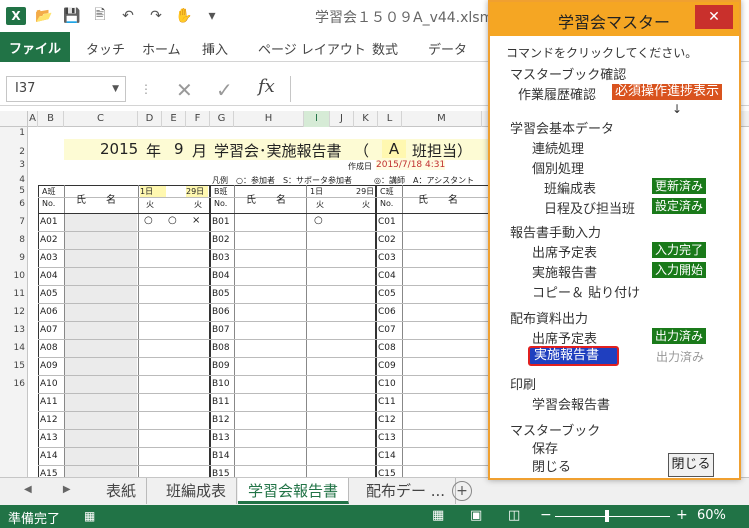 Image resolution: width=749 pixels, height=528 pixels. I want to click on member-id-cell: C11, so click(387, 402).